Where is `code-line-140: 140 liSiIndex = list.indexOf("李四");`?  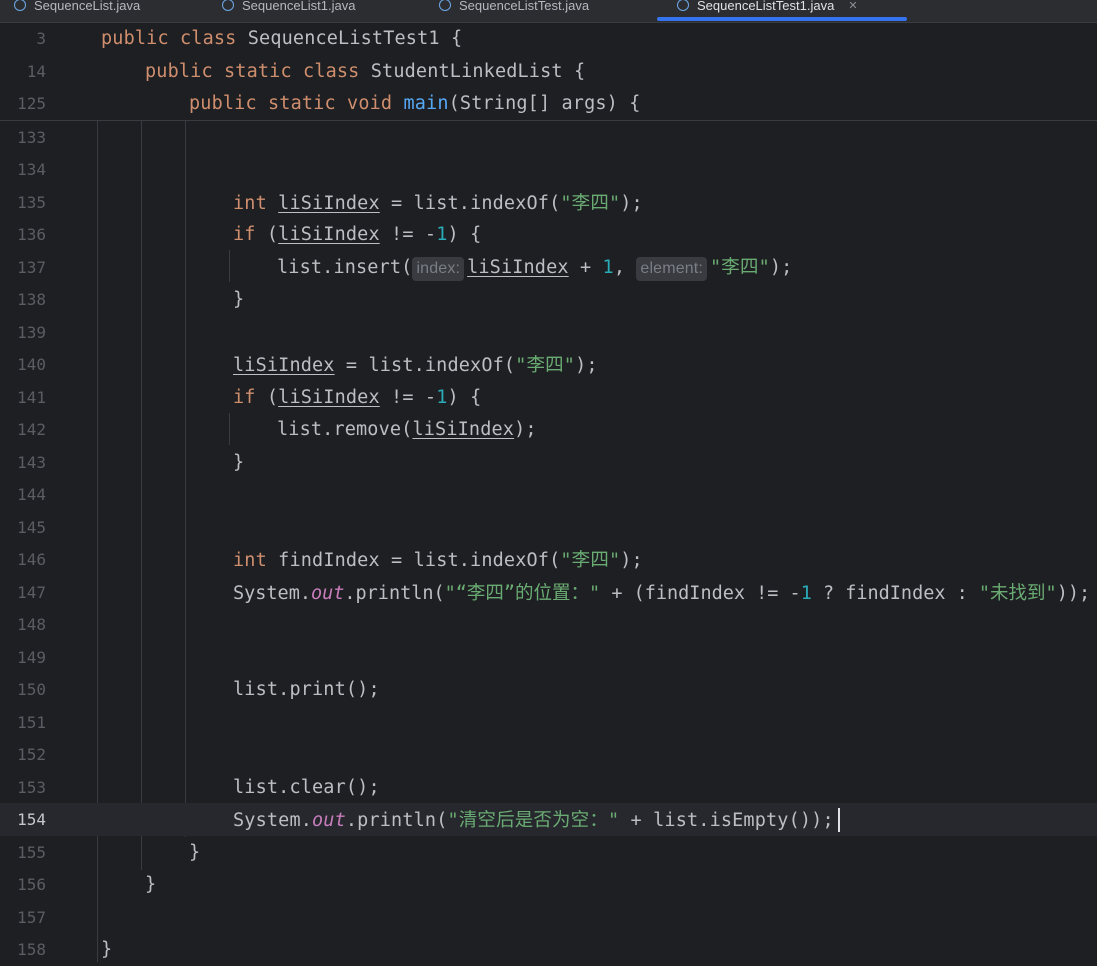
code-line-140: 140 liSiIndex = list.indexOf("李四"); is located at coordinates (548, 364).